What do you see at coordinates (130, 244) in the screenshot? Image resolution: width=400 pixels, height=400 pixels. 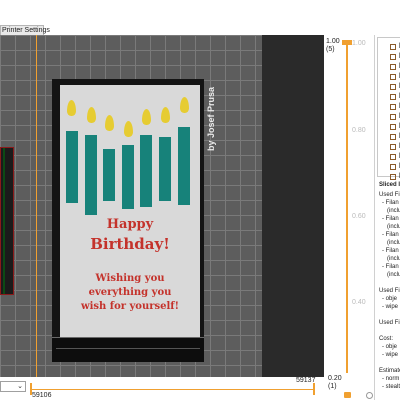 I see `card-text-birthday: Birthday!` at bounding box center [130, 244].